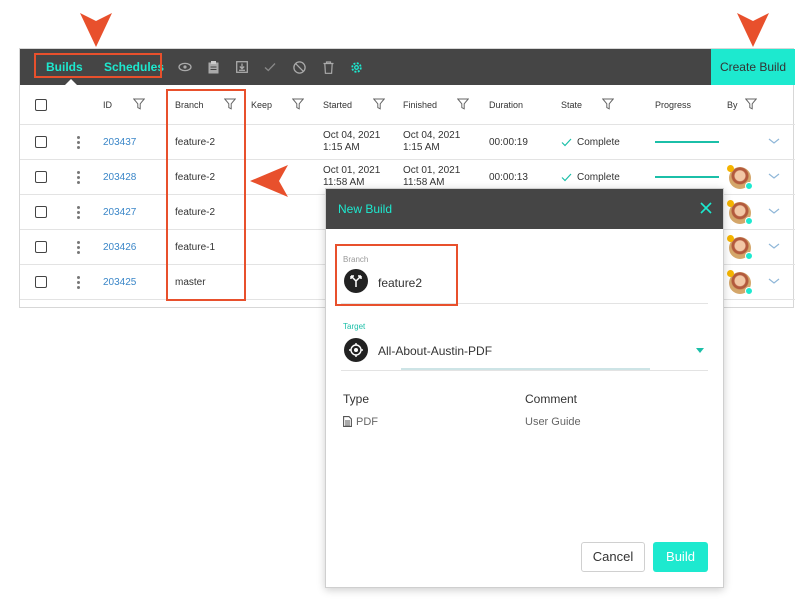  What do you see at coordinates (352, 176) in the screenshot?
I see `started-cell: Oct 01, 2021 11:58 AM` at bounding box center [352, 176].